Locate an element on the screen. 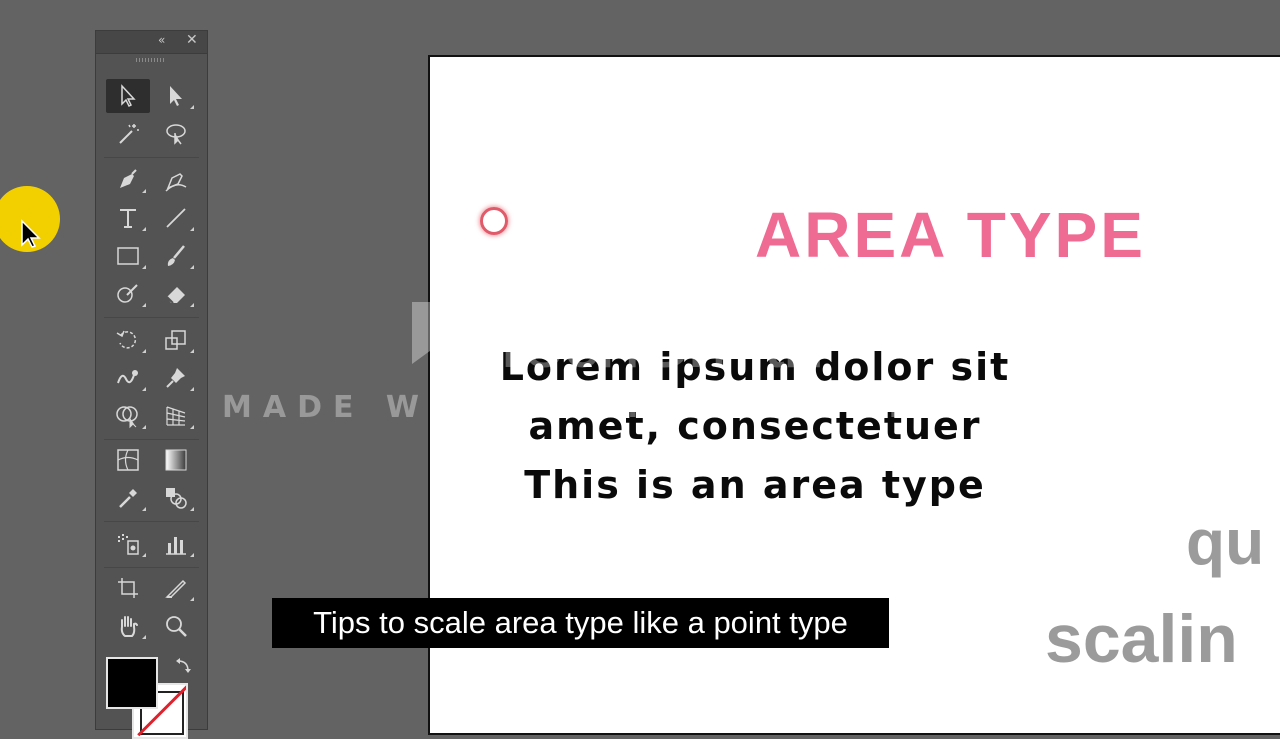 This screenshot has width=1280, height=739. symbol-sprayer-icon is located at coordinates (128, 544).